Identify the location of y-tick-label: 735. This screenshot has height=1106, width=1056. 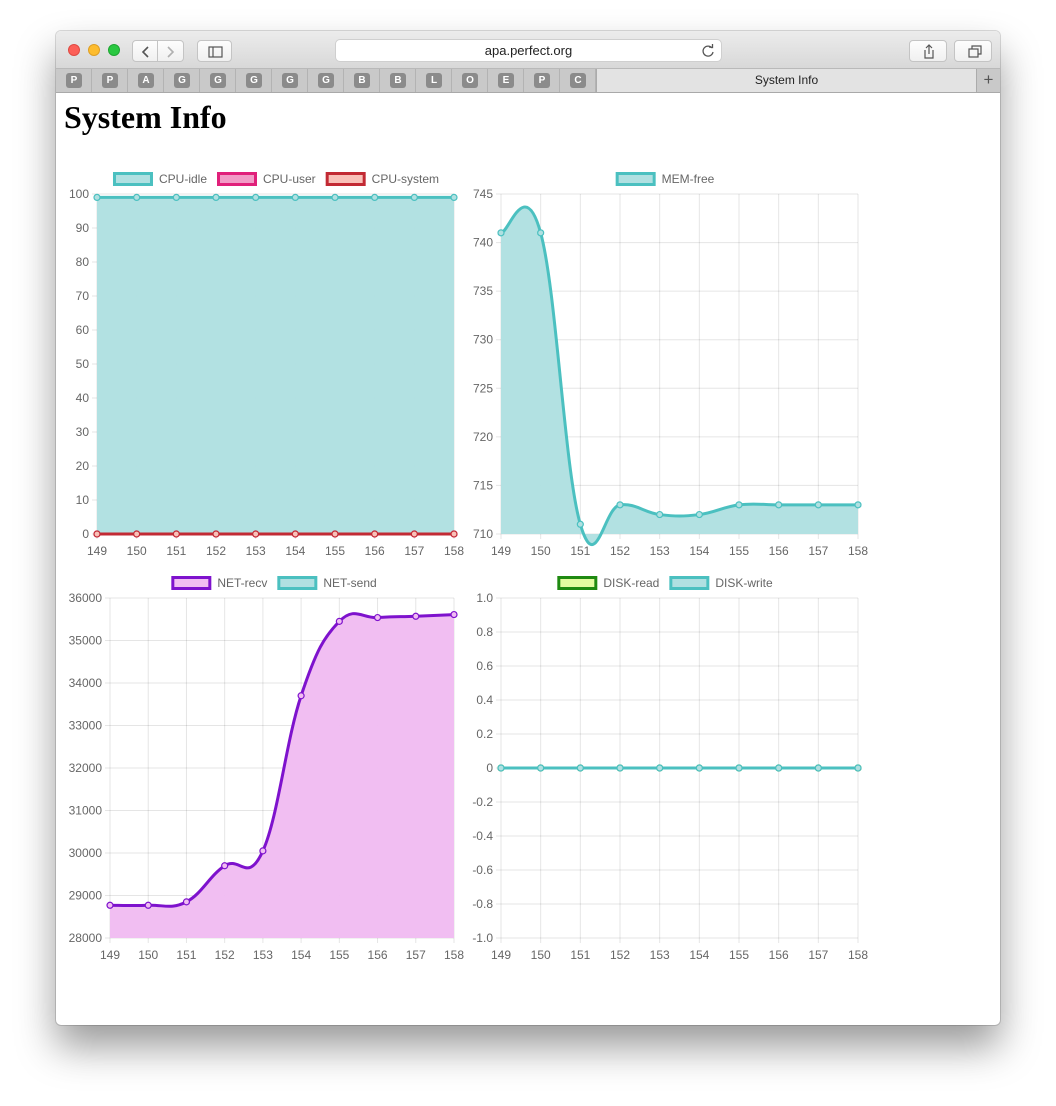
(483, 291).